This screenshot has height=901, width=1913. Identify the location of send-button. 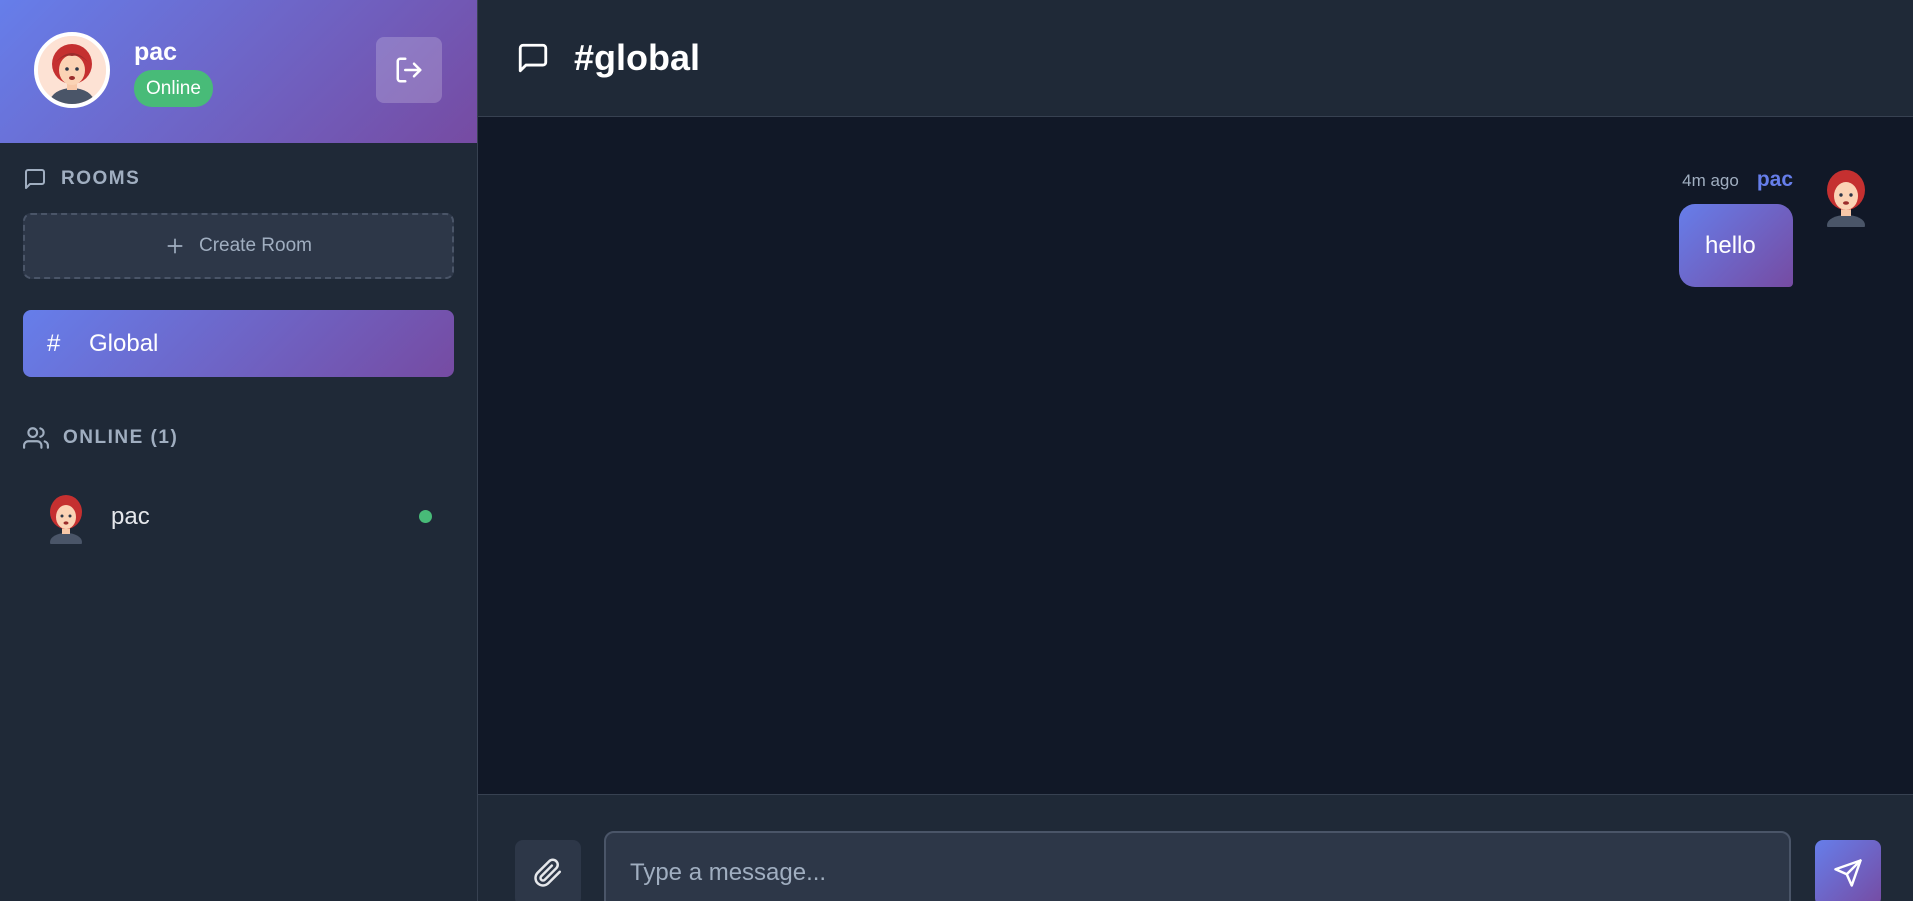
(1848, 870).